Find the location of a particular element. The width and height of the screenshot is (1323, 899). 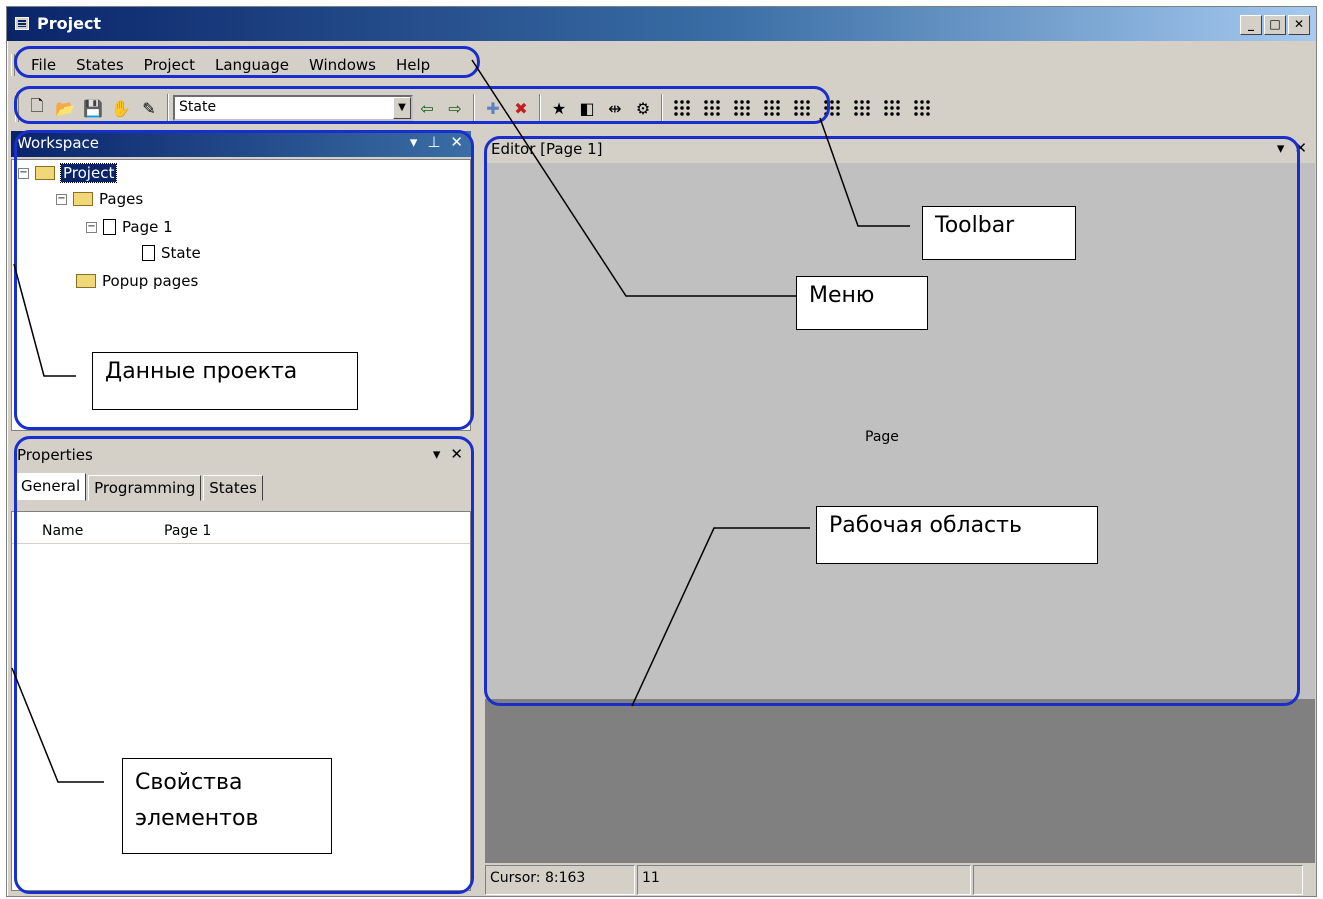

callout-element-properties: Свойства элементов is located at coordinates (227, 806).